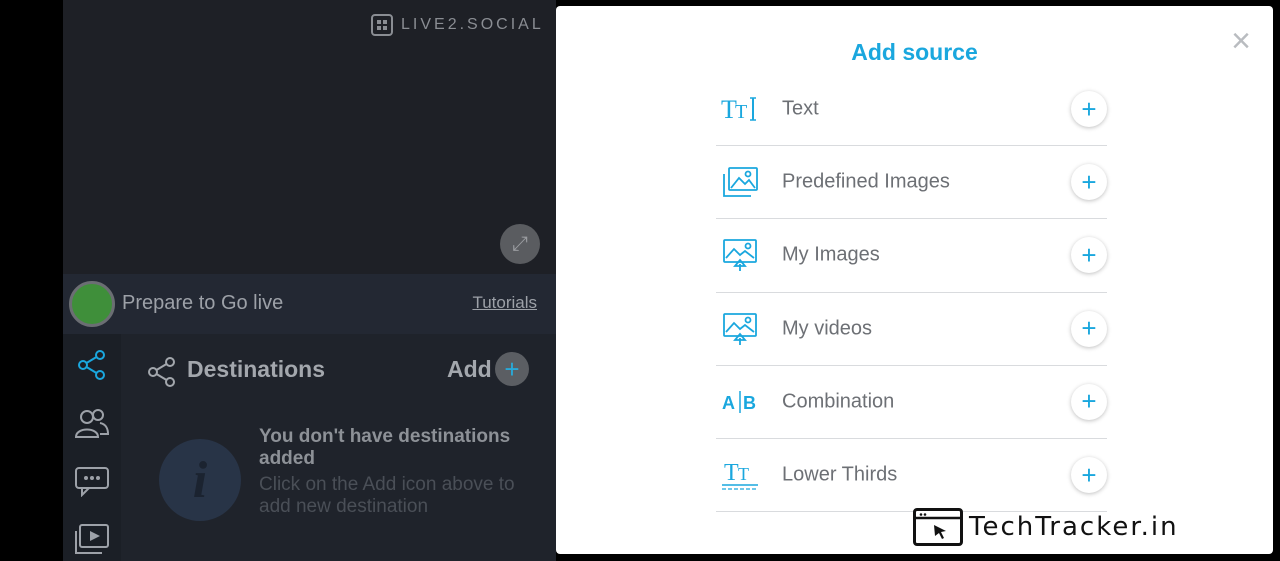 This screenshot has width=1280, height=561. What do you see at coordinates (831, 254) in the screenshot?
I see `source-item-label: My Images` at bounding box center [831, 254].